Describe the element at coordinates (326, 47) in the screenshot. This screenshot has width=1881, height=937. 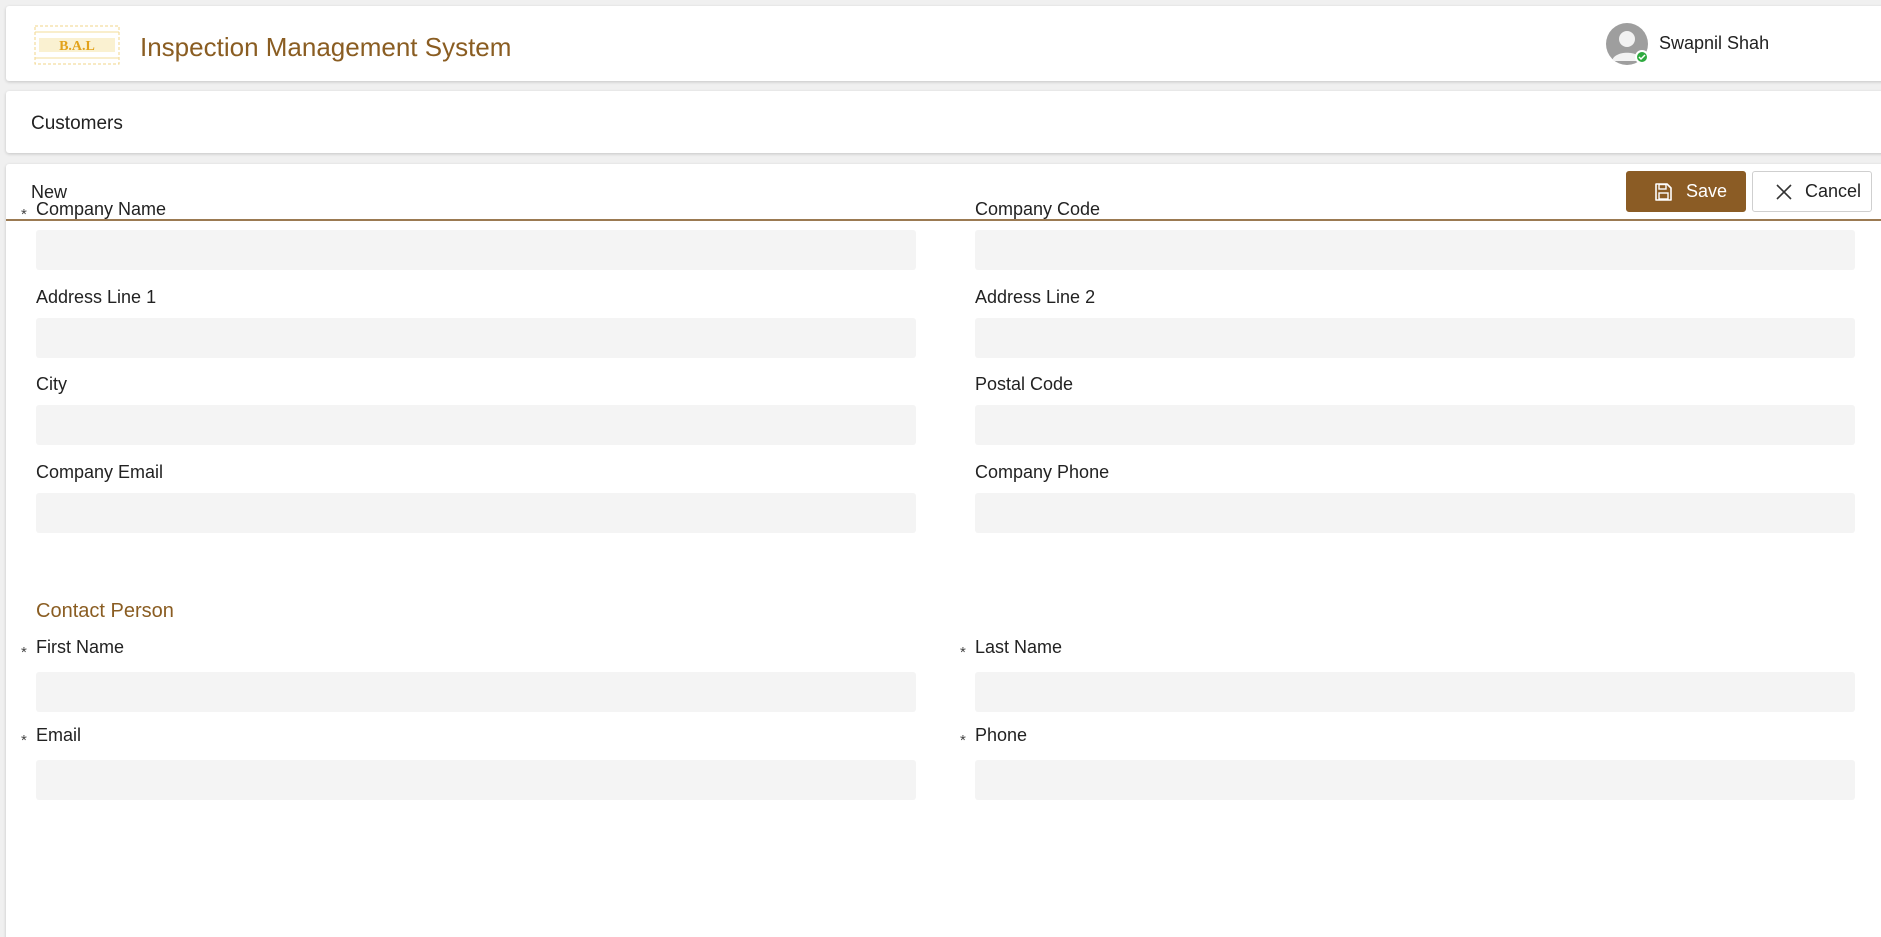
I see `app-title: Inspection Management System` at that location.